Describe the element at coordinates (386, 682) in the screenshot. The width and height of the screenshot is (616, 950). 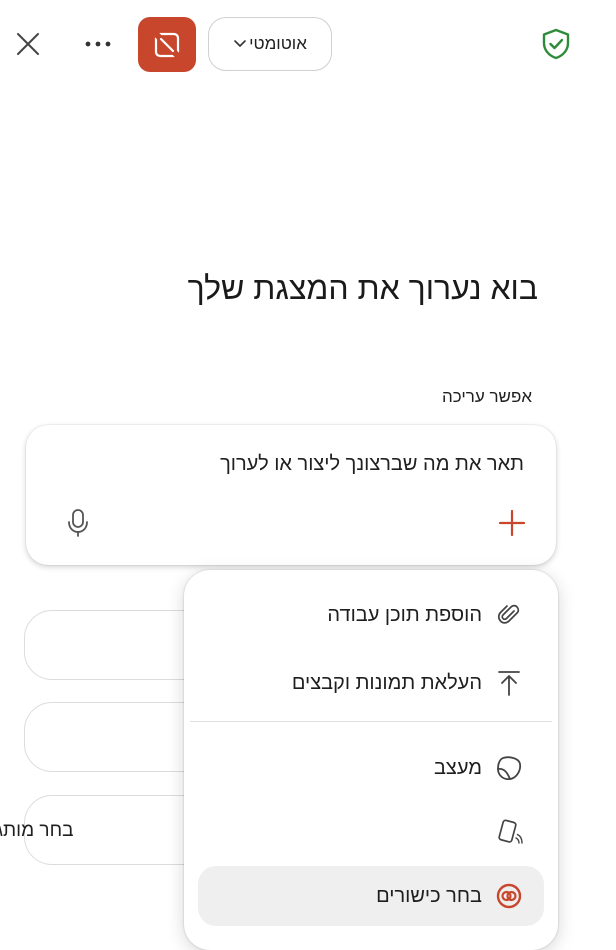
I see `menu-item-label: העלאת תמונות וקבצים` at that location.